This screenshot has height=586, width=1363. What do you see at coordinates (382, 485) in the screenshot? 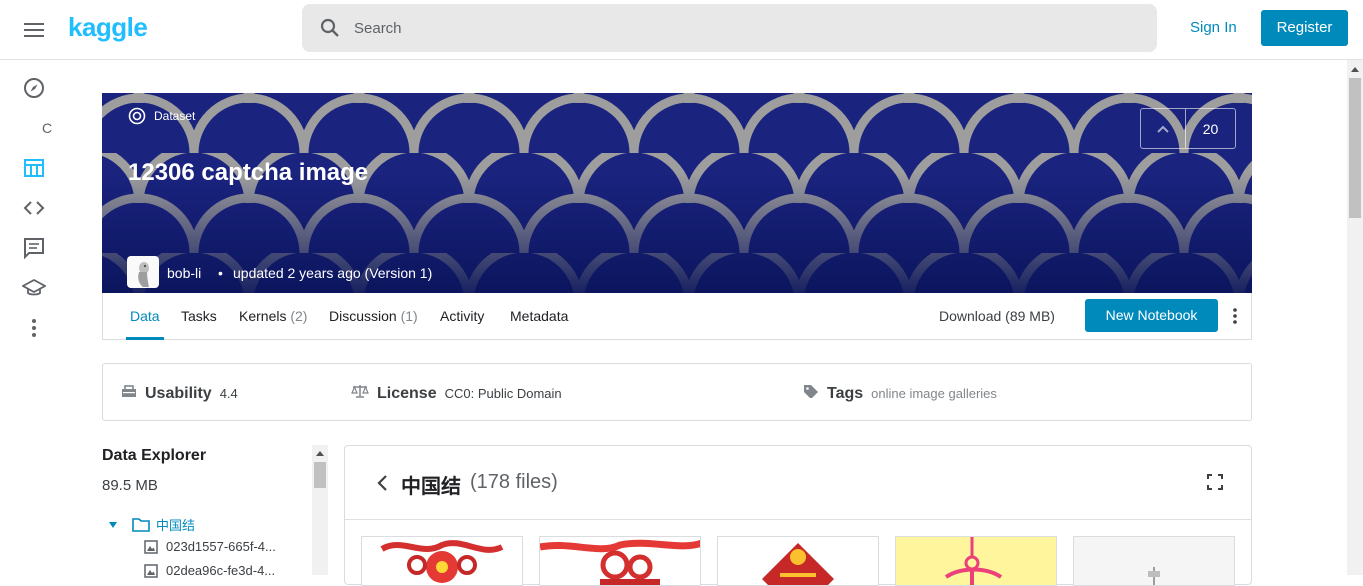
I see `back-arrow-icon` at bounding box center [382, 485].